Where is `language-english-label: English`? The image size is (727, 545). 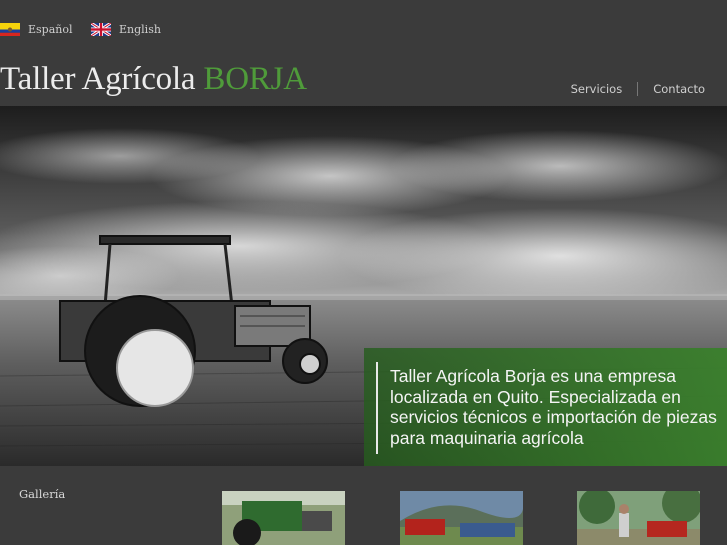
language-english-label: English is located at coordinates (140, 29).